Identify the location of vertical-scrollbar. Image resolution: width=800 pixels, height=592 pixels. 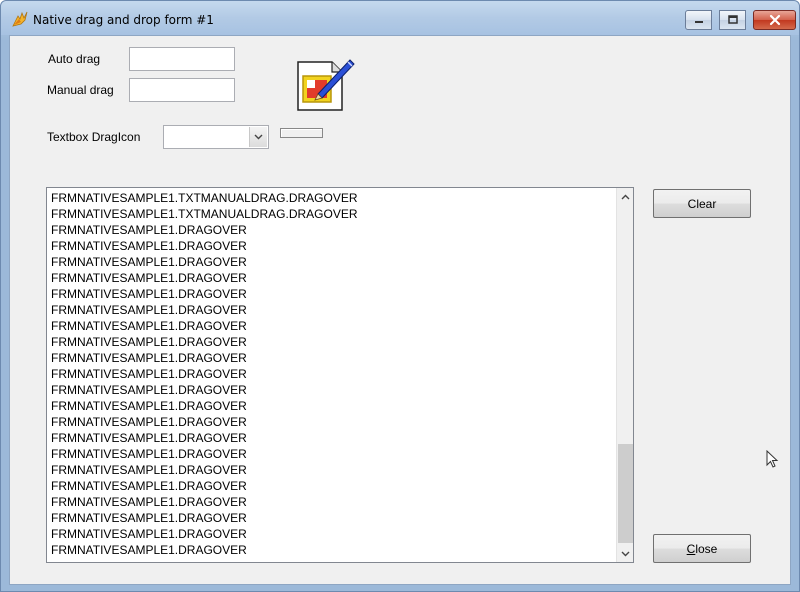
(624, 375).